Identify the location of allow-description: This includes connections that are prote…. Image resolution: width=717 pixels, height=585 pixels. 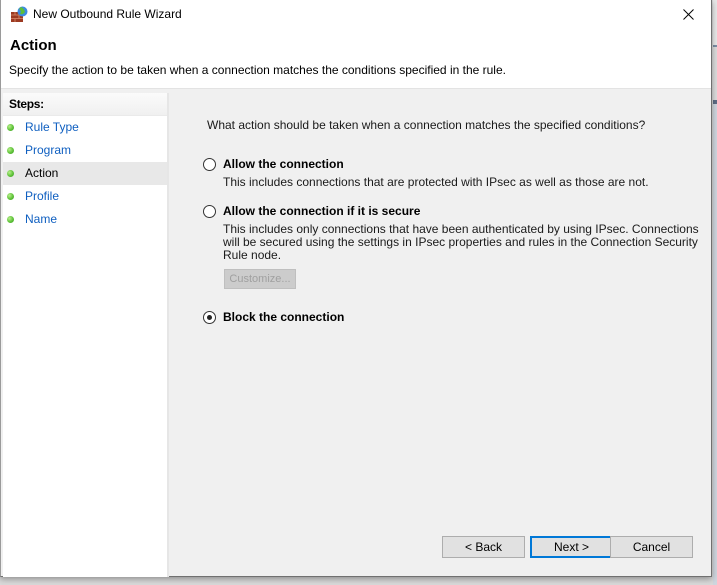
(436, 182).